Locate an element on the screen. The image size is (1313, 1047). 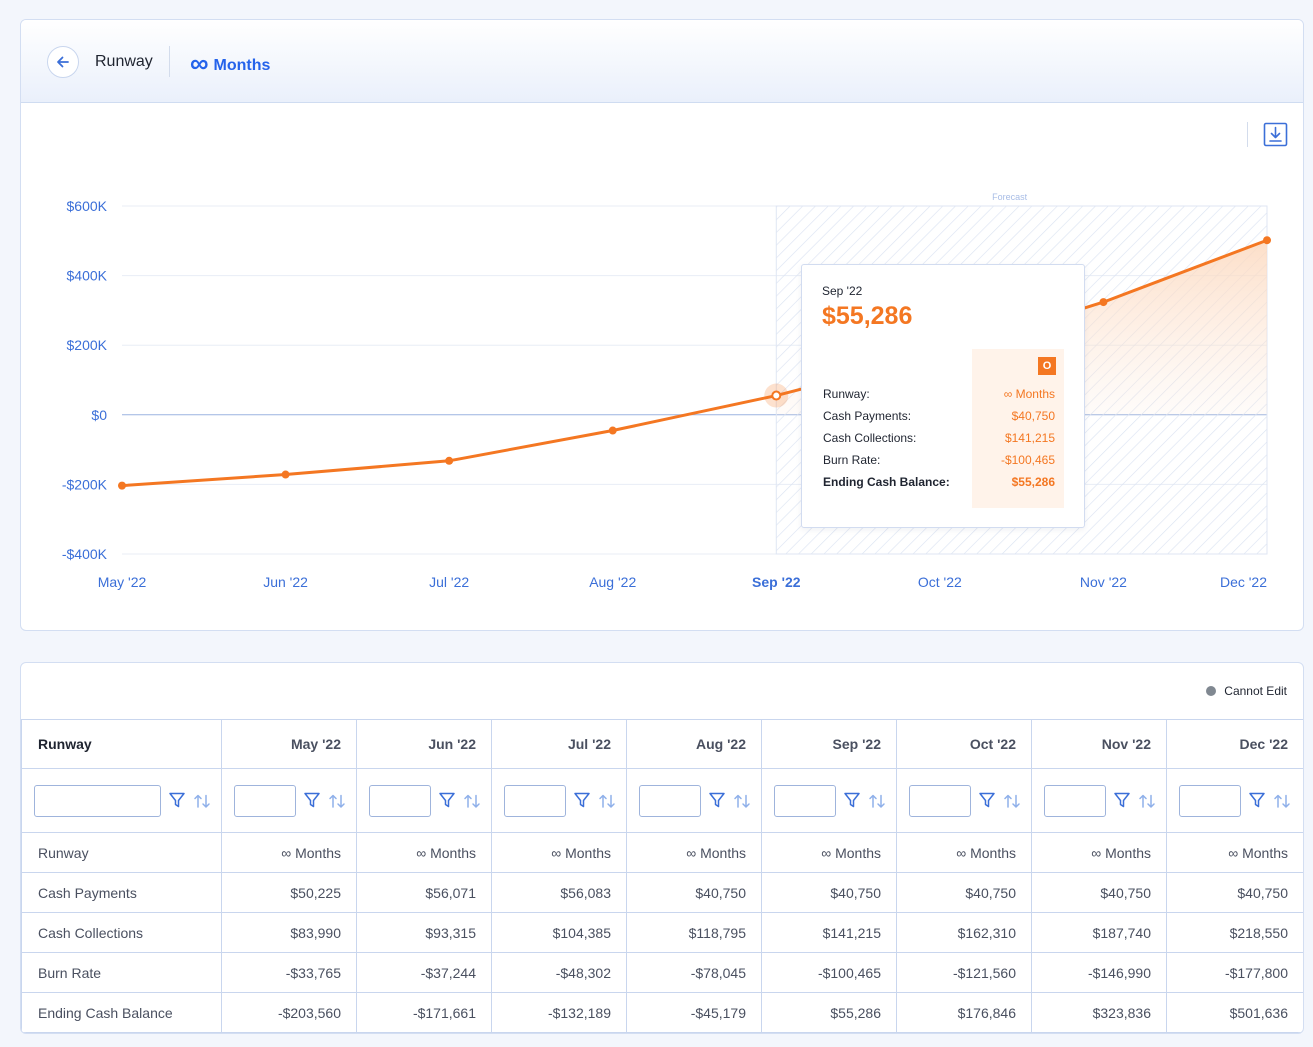
table-cell: $104,385 is located at coordinates (559, 932).